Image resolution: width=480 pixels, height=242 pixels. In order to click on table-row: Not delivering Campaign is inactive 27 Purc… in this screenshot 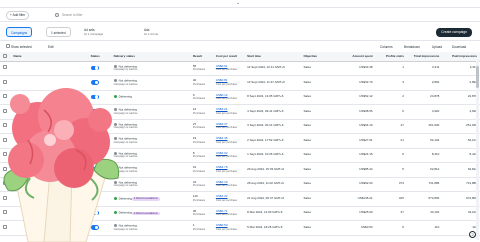, I will do `click(240, 126)`.